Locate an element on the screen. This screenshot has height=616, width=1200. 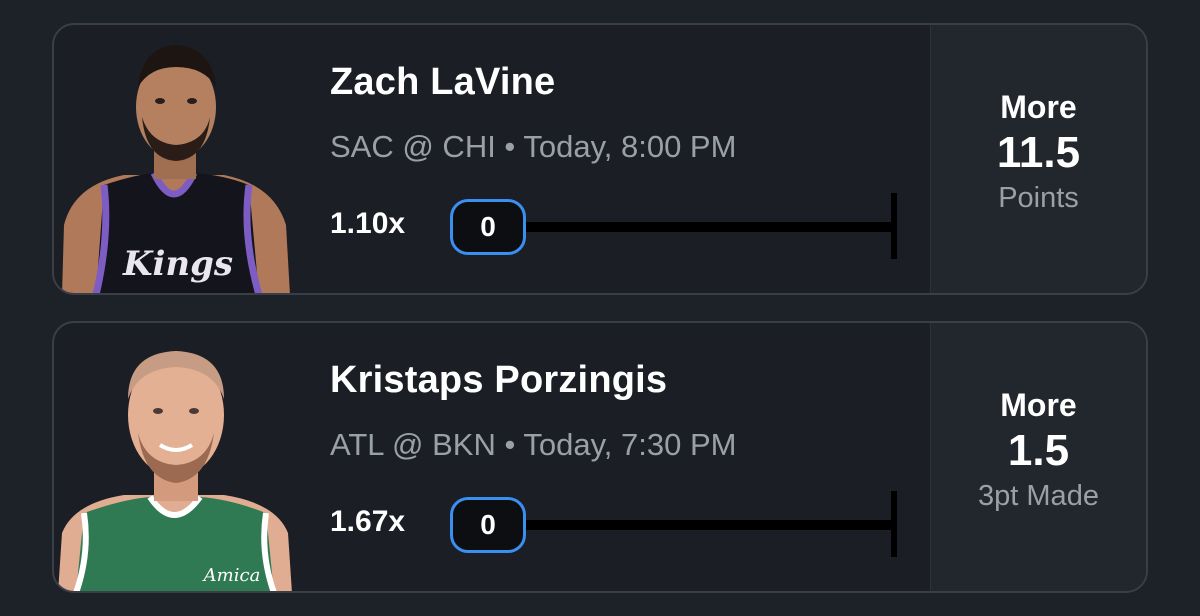
game-info: ATL @ BKN • Today, 7:30 PM is located at coordinates (533, 444).